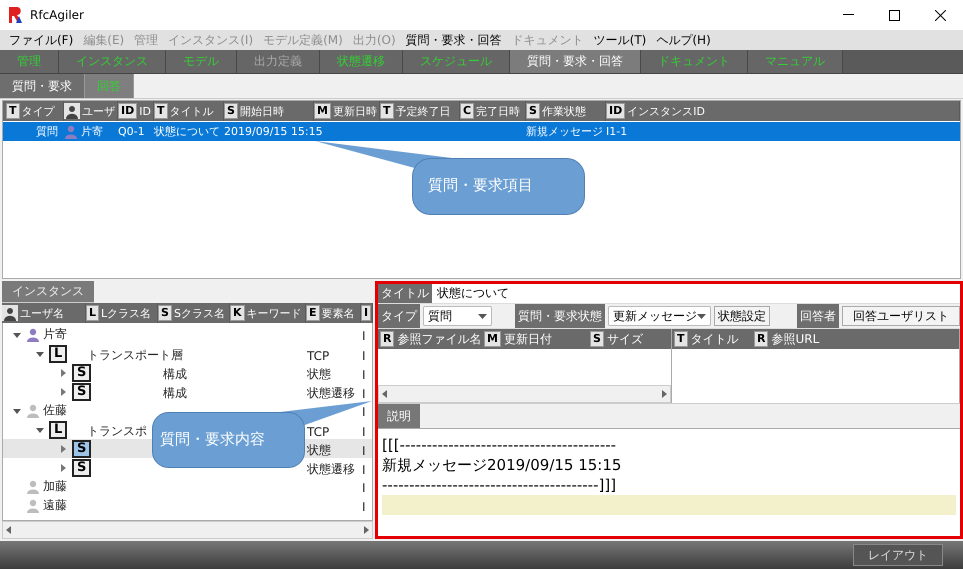 This screenshot has height=569, width=963. I want to click on user-name: 佐藤, so click(55, 410).